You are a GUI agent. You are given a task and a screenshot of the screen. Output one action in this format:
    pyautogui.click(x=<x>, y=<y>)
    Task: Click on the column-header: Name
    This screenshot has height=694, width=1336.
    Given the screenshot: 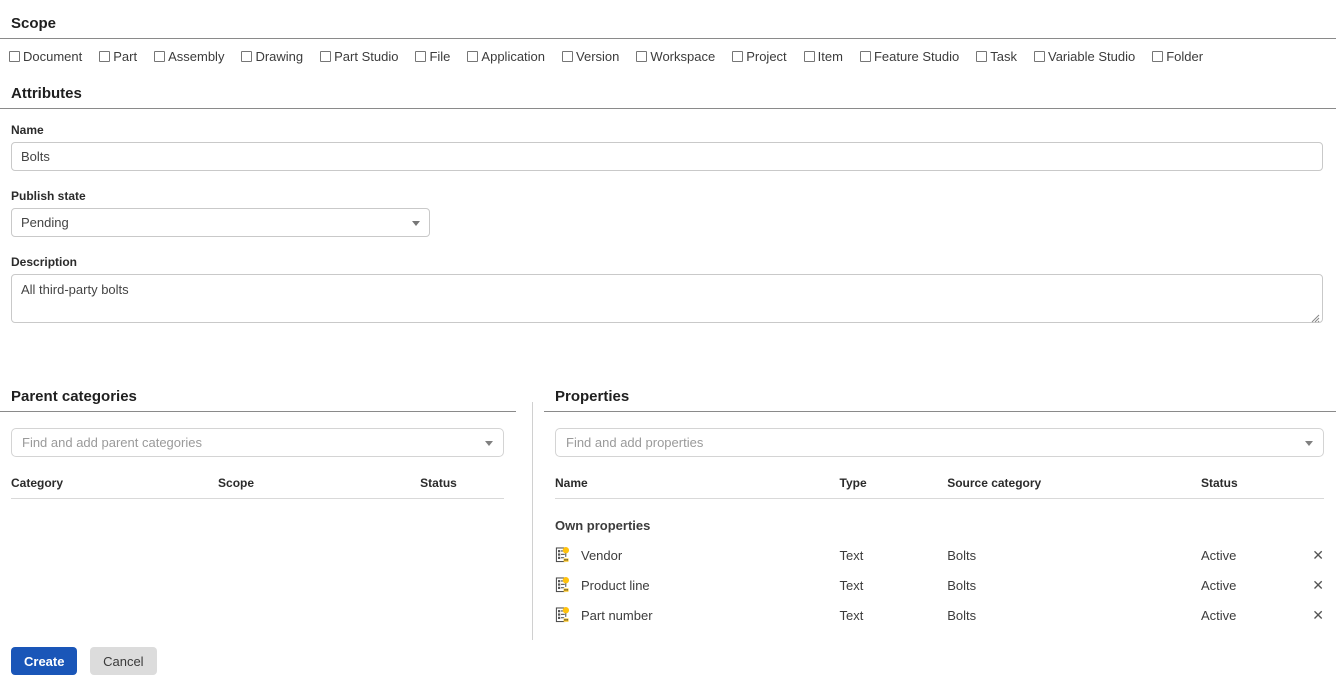 What is the action you would take?
    pyautogui.click(x=697, y=480)
    